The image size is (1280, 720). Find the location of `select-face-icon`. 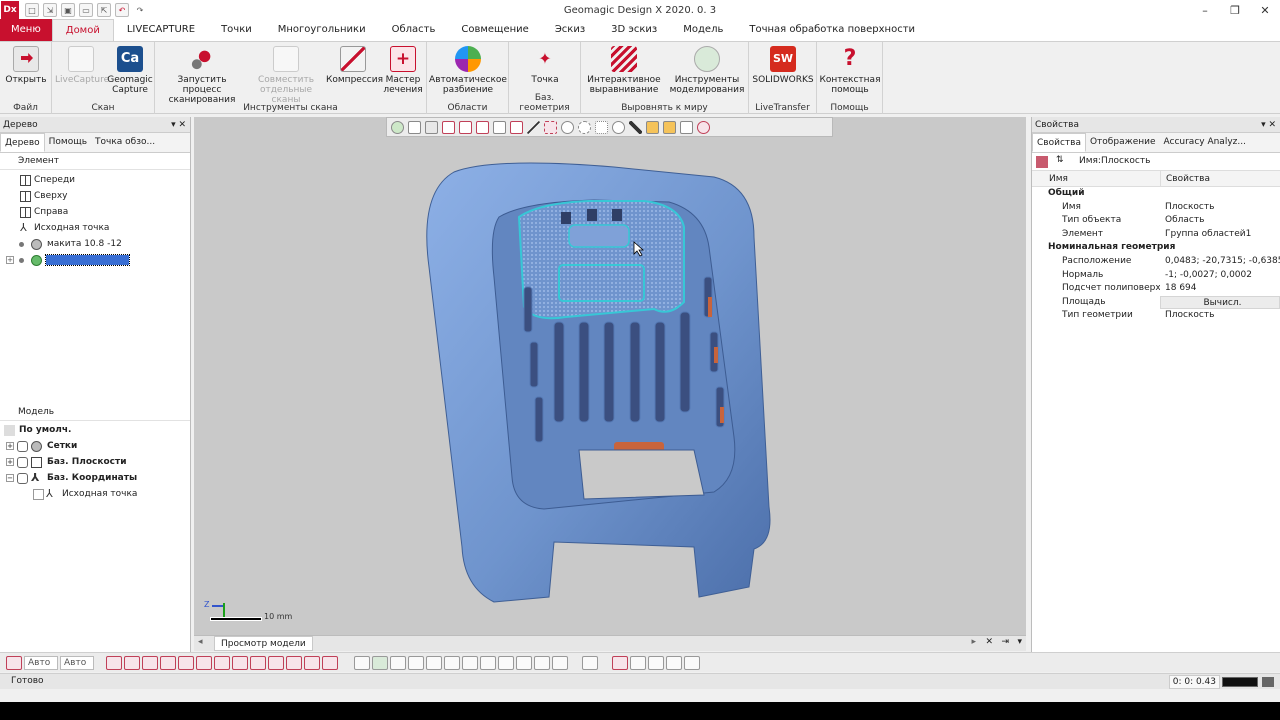

select-face-icon is located at coordinates (204, 662).